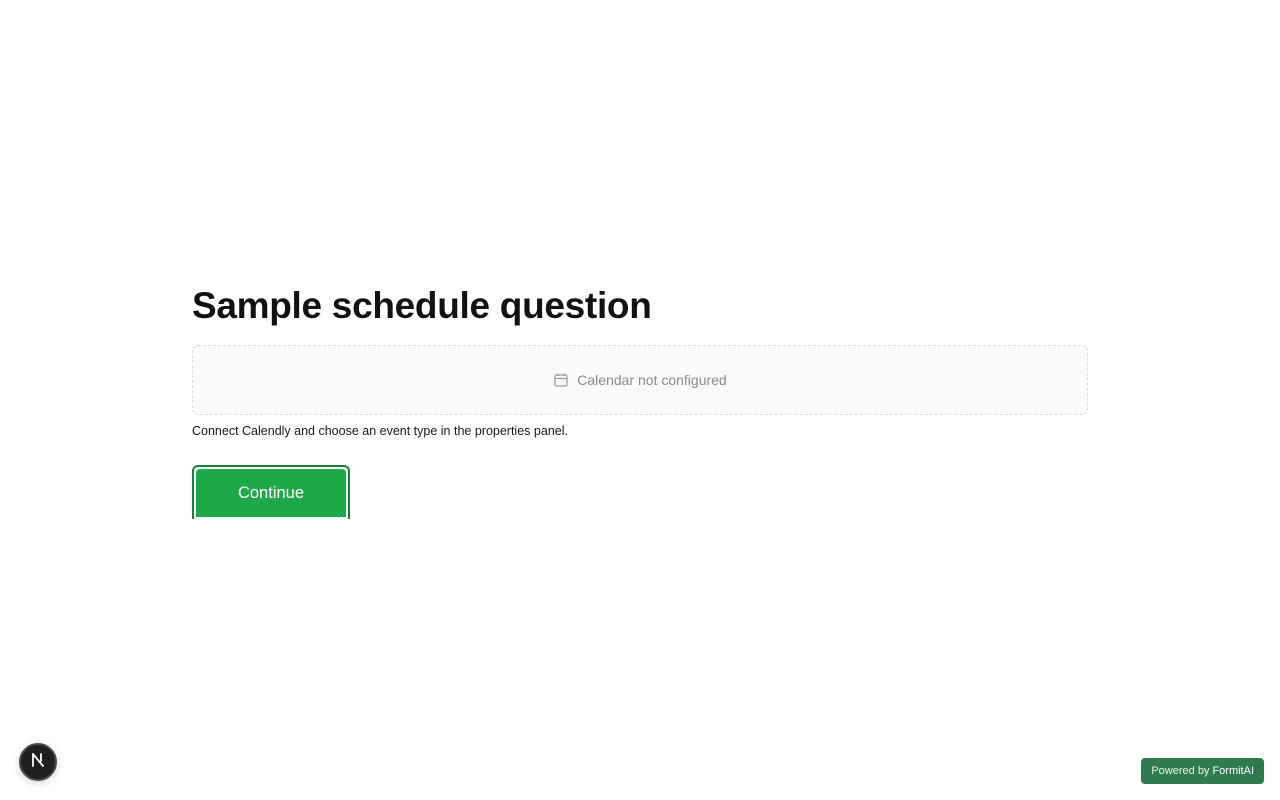 The image size is (1280, 800). I want to click on question-title: Sample schedule question, so click(422, 305).